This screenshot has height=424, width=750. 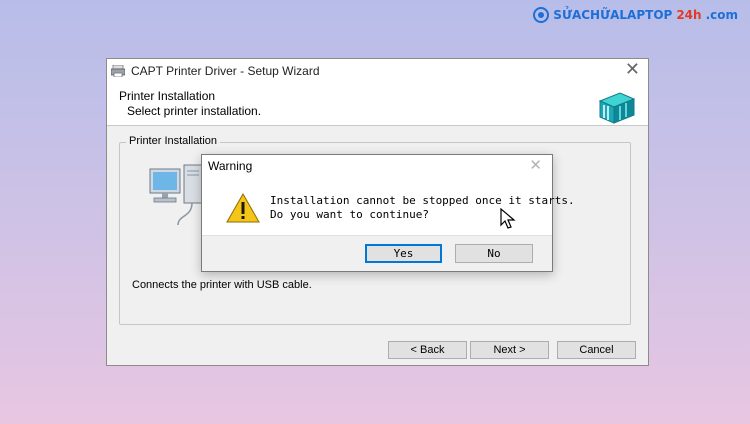 What do you see at coordinates (689, 15) in the screenshot?
I see `brand-text-24h: 24h` at bounding box center [689, 15].